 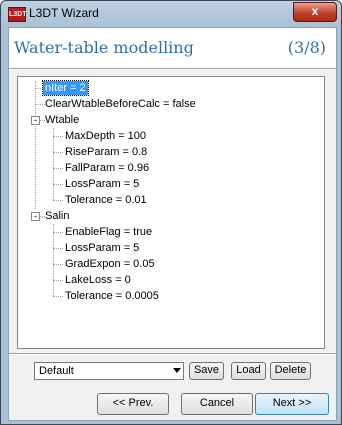 I want to click on tree-item-clear-wtable: ClearWtableBeforeCalc = false, so click(x=120, y=104).